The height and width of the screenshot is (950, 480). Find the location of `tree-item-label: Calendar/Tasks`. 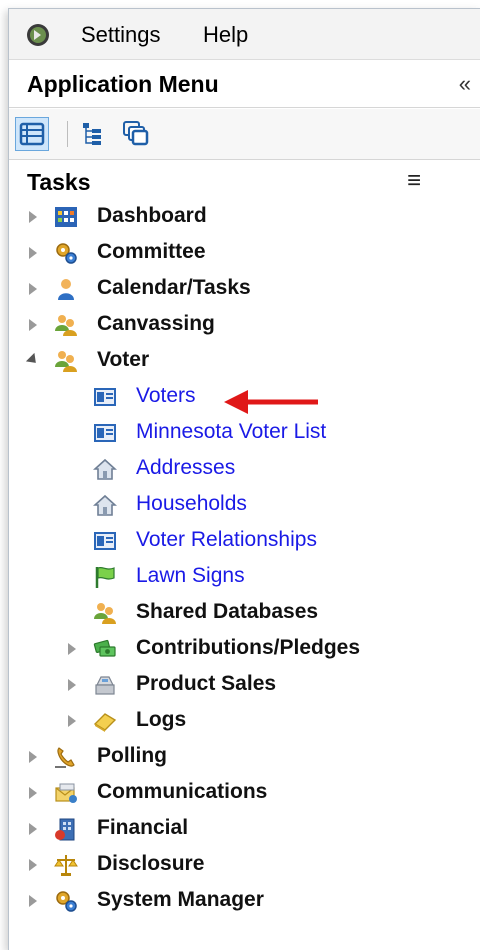

tree-item-label: Calendar/Tasks is located at coordinates (174, 287).